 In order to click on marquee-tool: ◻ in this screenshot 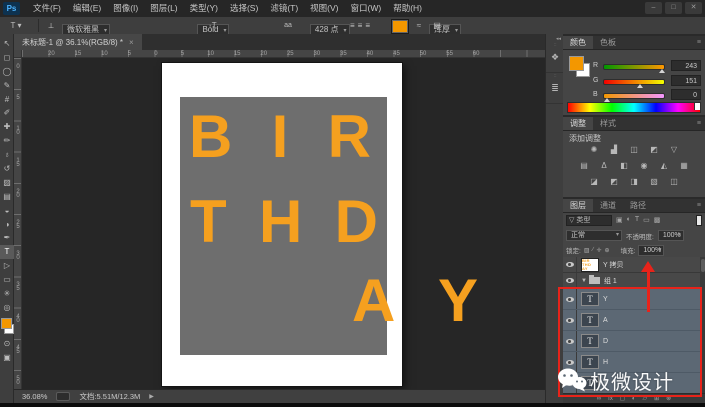, I will do `click(7, 58)`.